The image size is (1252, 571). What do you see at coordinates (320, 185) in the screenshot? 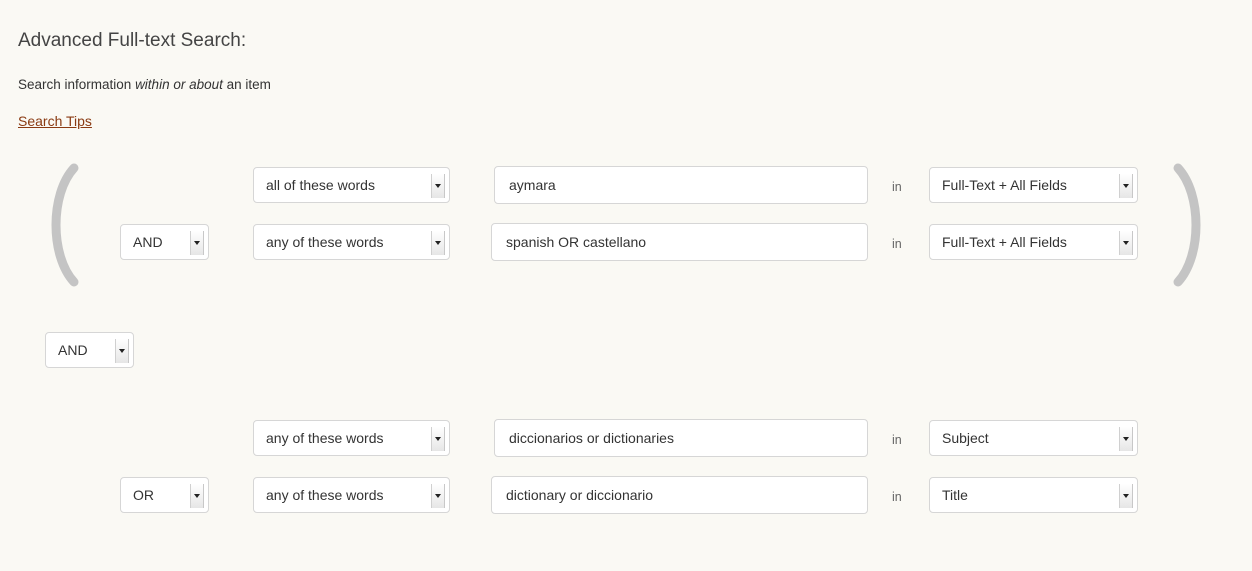
I see `word-match-value: all of these words` at bounding box center [320, 185].